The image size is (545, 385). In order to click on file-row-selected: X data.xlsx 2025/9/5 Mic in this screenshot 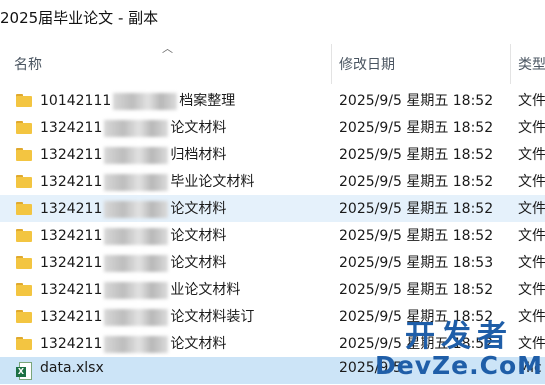, I will do `click(272, 370)`.